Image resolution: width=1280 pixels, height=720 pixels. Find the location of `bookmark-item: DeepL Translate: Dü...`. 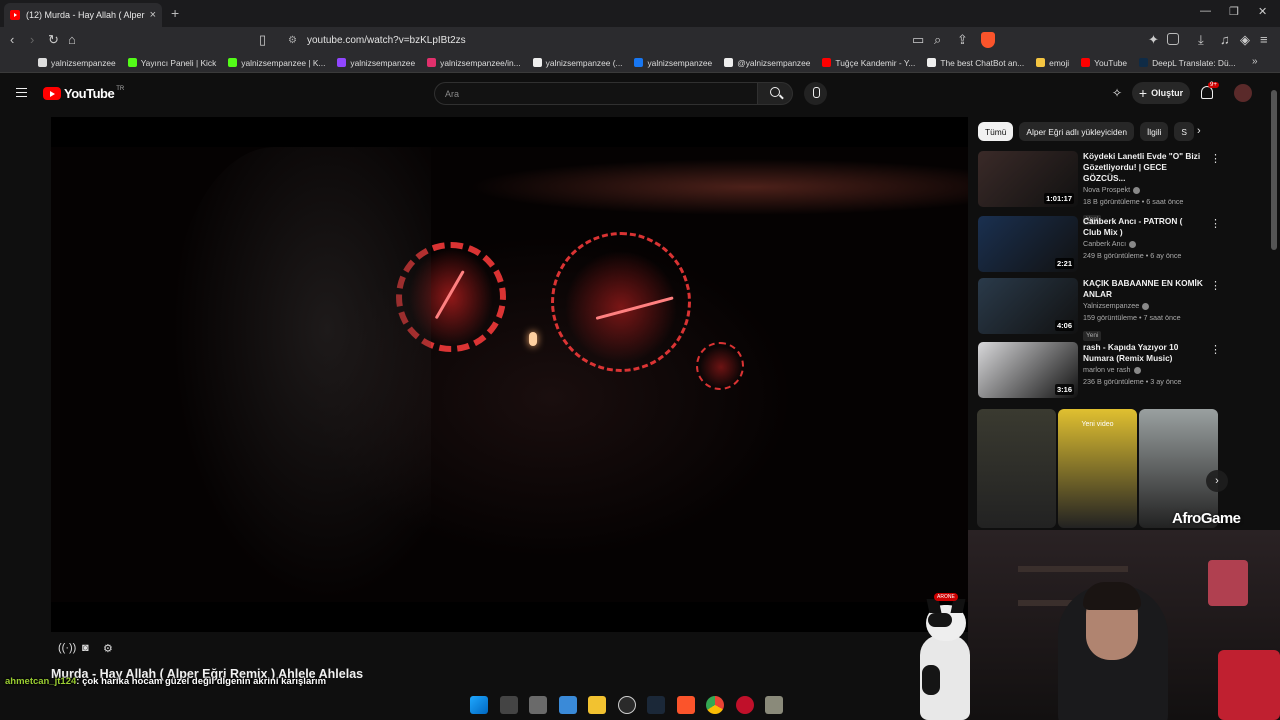

bookmark-item: DeepL Translate: Dü... is located at coordinates (1187, 63).